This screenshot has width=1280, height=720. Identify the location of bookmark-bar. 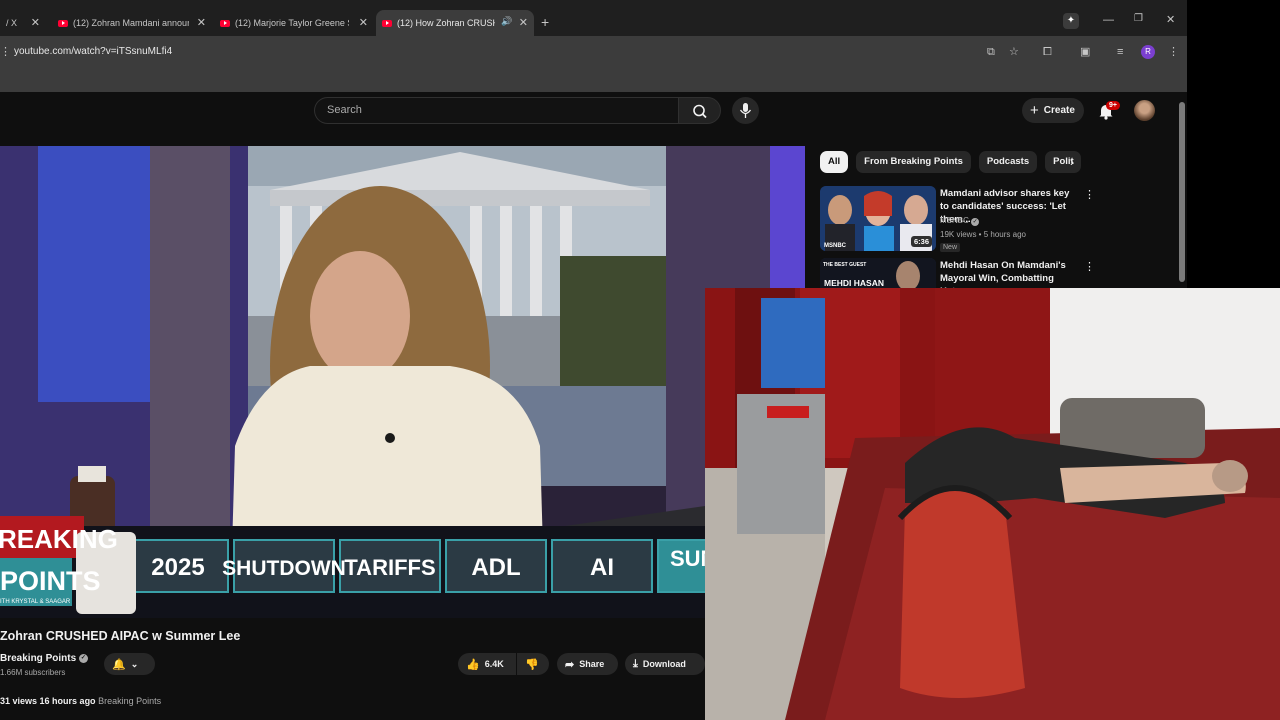
(593, 80).